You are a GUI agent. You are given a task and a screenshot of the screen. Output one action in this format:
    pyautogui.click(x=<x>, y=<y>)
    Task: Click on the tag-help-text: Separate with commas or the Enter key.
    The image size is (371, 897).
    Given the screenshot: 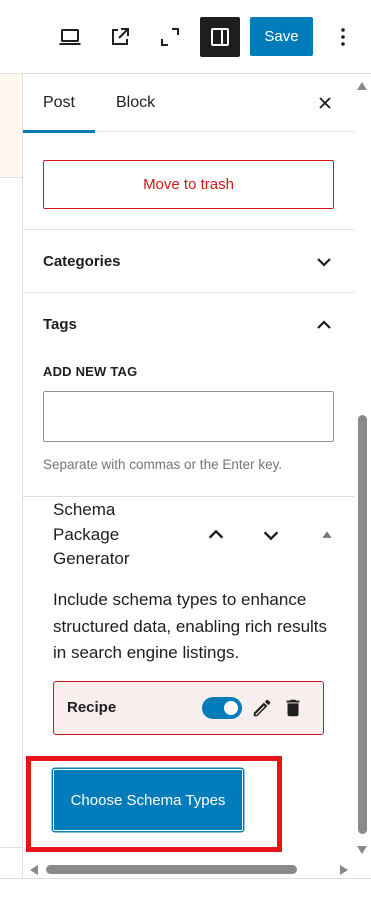 What is the action you would take?
    pyautogui.click(x=163, y=464)
    